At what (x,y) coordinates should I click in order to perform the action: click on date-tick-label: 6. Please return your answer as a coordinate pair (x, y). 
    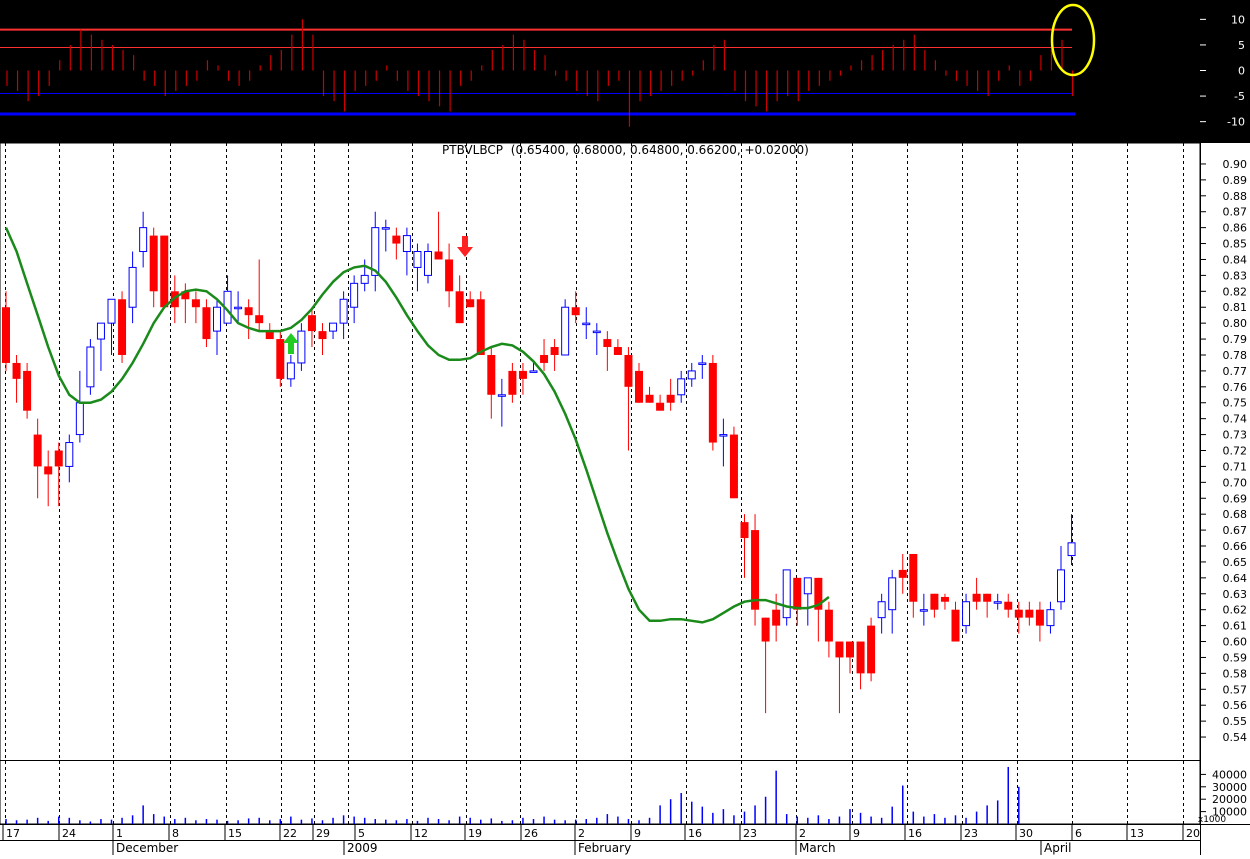
    Looking at the image, I should click on (1078, 833).